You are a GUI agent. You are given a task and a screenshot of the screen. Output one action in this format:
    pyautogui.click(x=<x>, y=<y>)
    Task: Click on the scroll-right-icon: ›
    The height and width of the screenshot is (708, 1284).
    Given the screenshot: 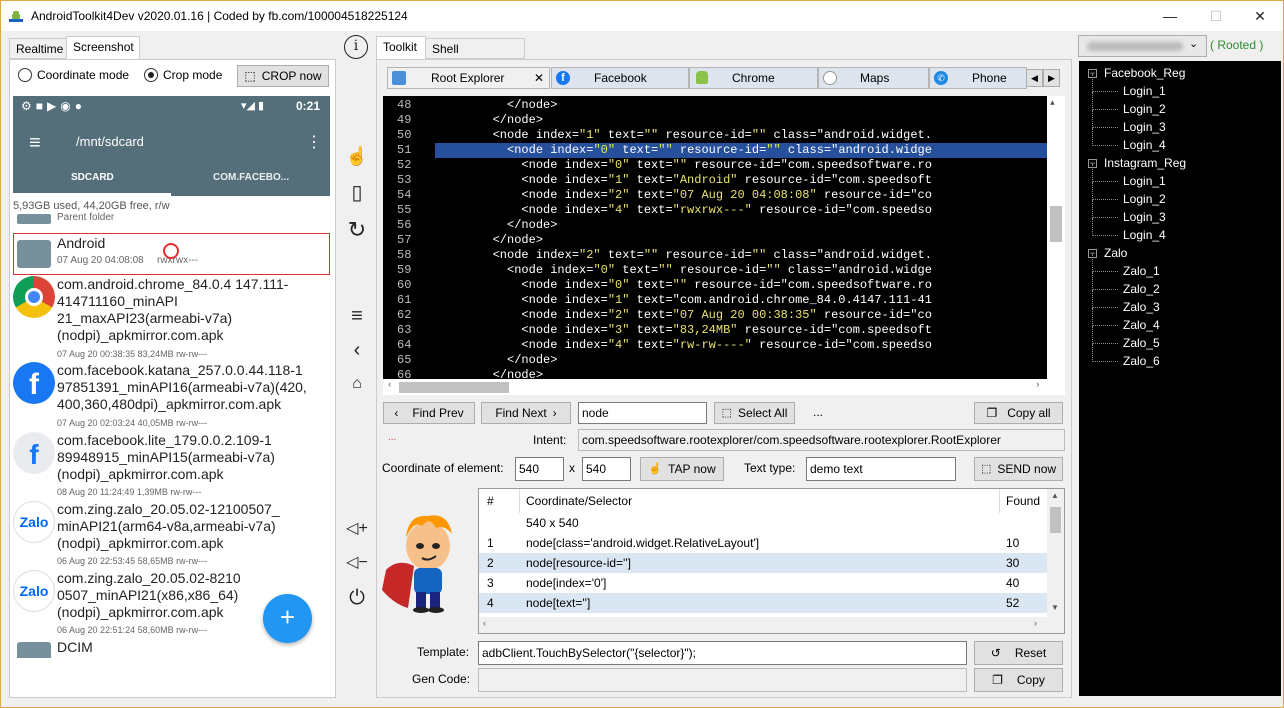 What is the action you would take?
    pyautogui.click(x=1037, y=385)
    